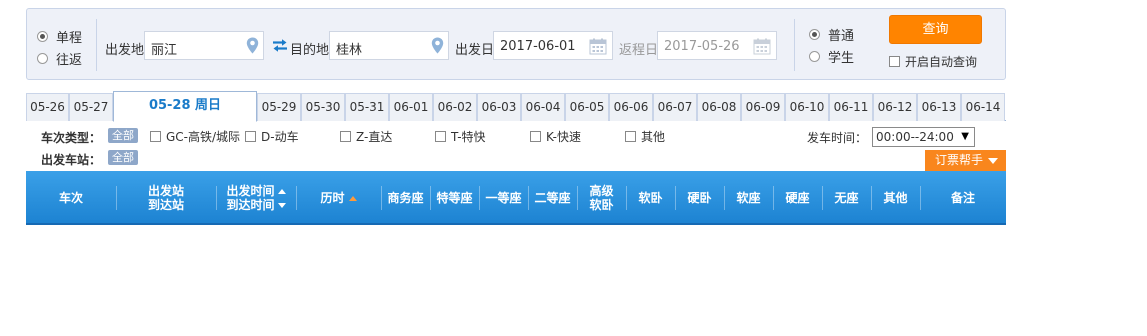 Image resolution: width=1147 pixels, height=336 pixels. What do you see at coordinates (959, 160) in the screenshot?
I see `booking-helper-label: 订票帮手` at bounding box center [959, 160].